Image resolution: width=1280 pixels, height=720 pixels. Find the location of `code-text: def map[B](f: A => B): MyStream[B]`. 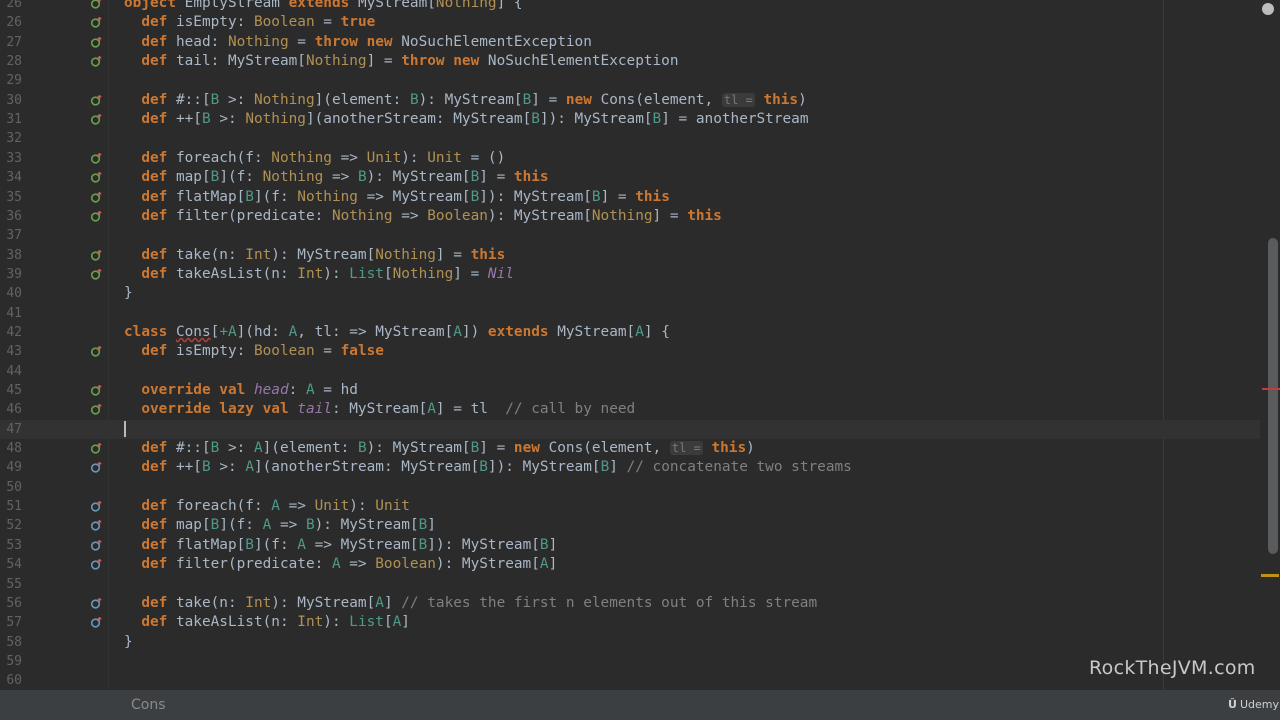

code-text: def map[B](f: A => B): MyStream[B] is located at coordinates (280, 525).